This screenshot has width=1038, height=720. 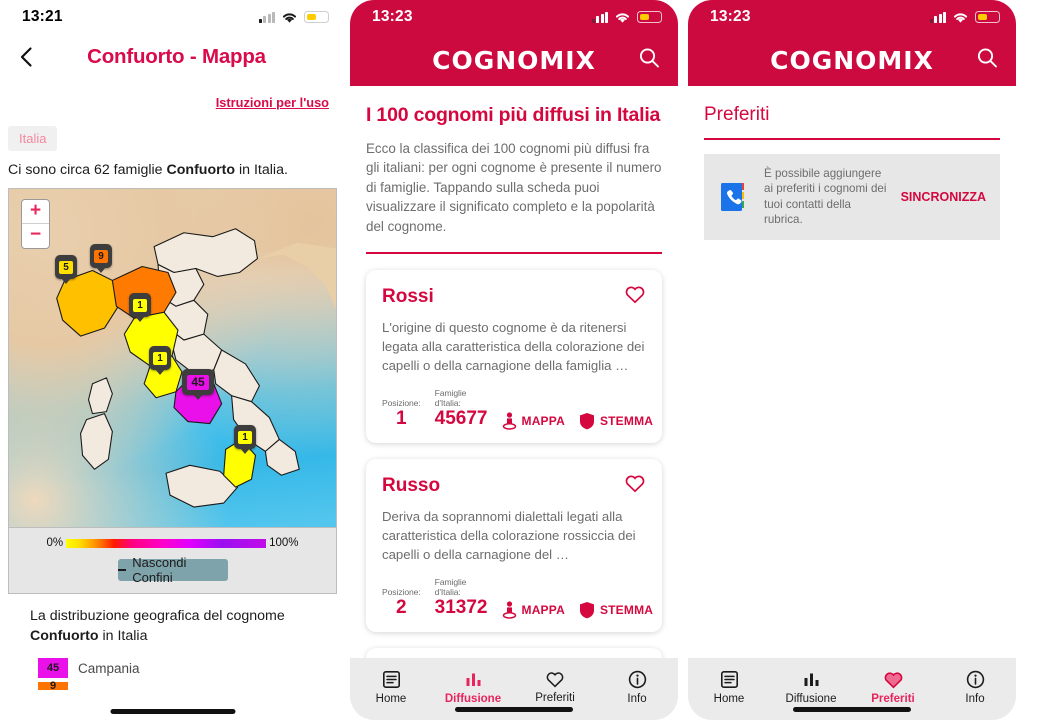 I want to click on scale-min-label: 0%, so click(x=55, y=543).